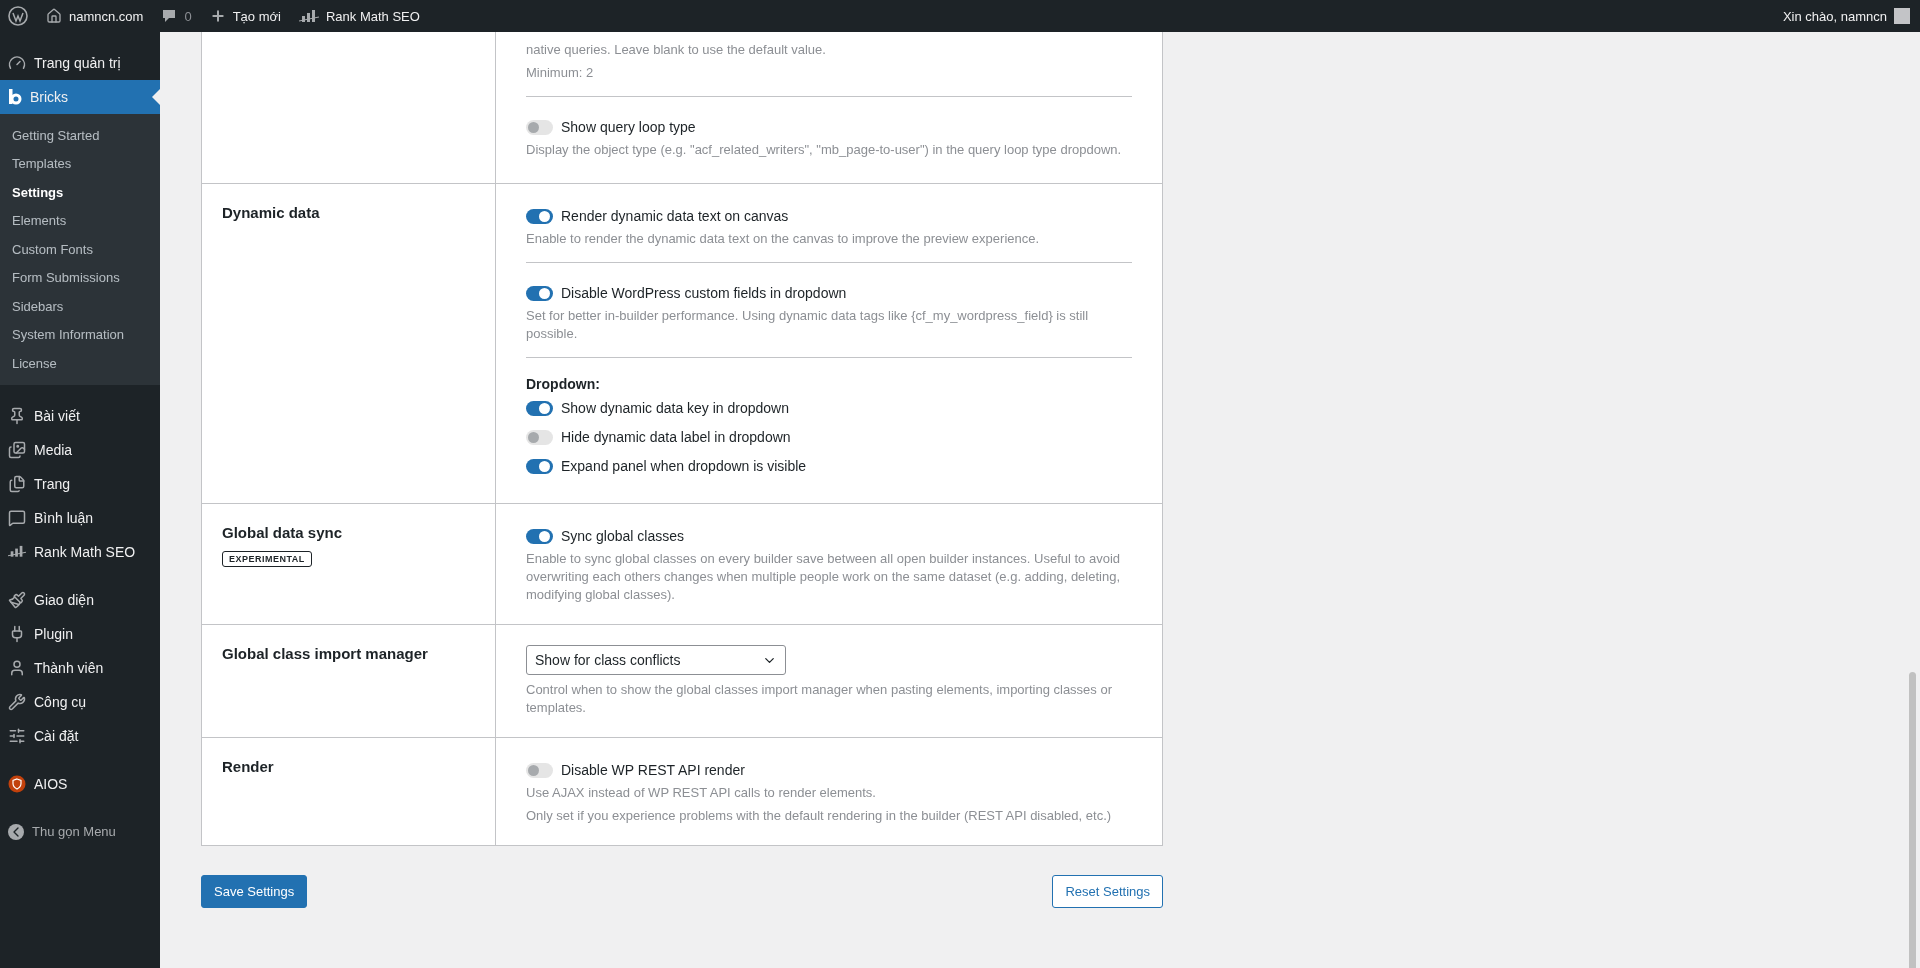 The height and width of the screenshot is (968, 1920). What do you see at coordinates (676, 50) in the screenshot?
I see `help-text: native queries. Leave blank to use the default value.` at bounding box center [676, 50].